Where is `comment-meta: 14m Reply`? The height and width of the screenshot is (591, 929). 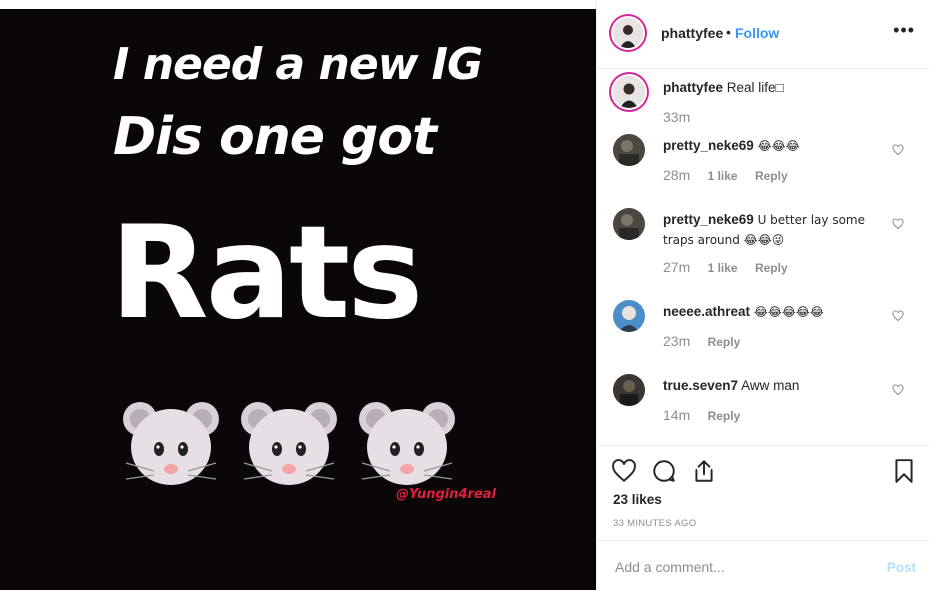 comment-meta: 14m Reply is located at coordinates (708, 415).